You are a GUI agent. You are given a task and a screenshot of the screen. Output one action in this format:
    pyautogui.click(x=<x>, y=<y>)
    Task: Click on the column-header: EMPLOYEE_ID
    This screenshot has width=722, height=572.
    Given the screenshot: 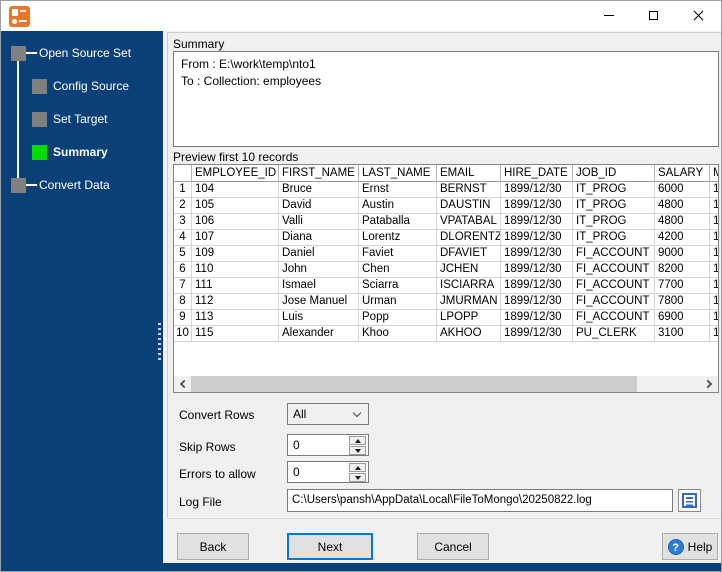 What is the action you would take?
    pyautogui.click(x=235, y=173)
    